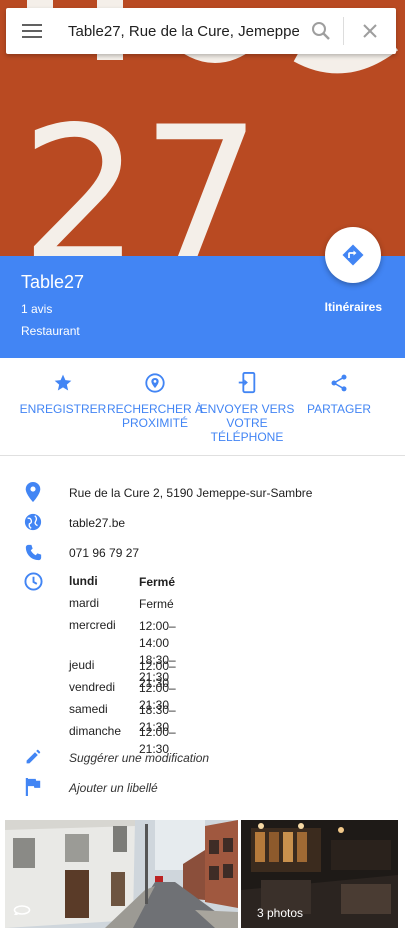 The width and height of the screenshot is (405, 942). Describe the element at coordinates (63, 382) in the screenshot. I see `star-icon` at that location.